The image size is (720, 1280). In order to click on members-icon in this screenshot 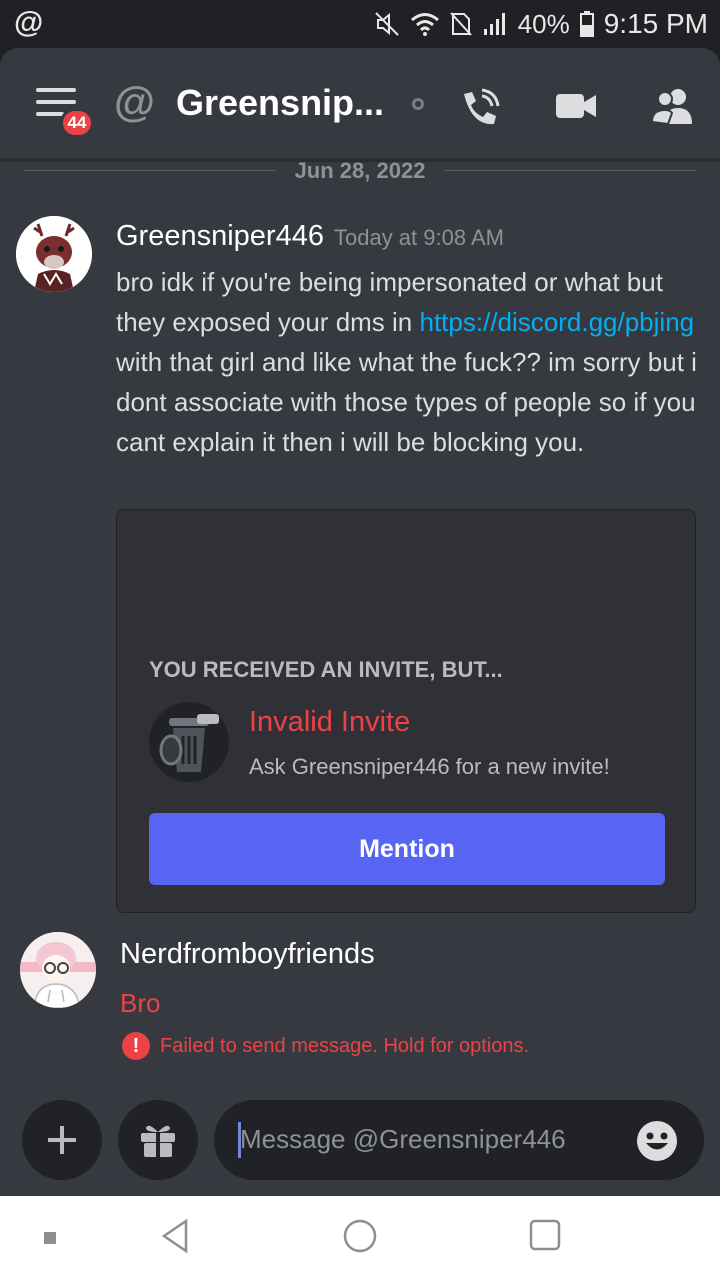, I will do `click(672, 106)`.